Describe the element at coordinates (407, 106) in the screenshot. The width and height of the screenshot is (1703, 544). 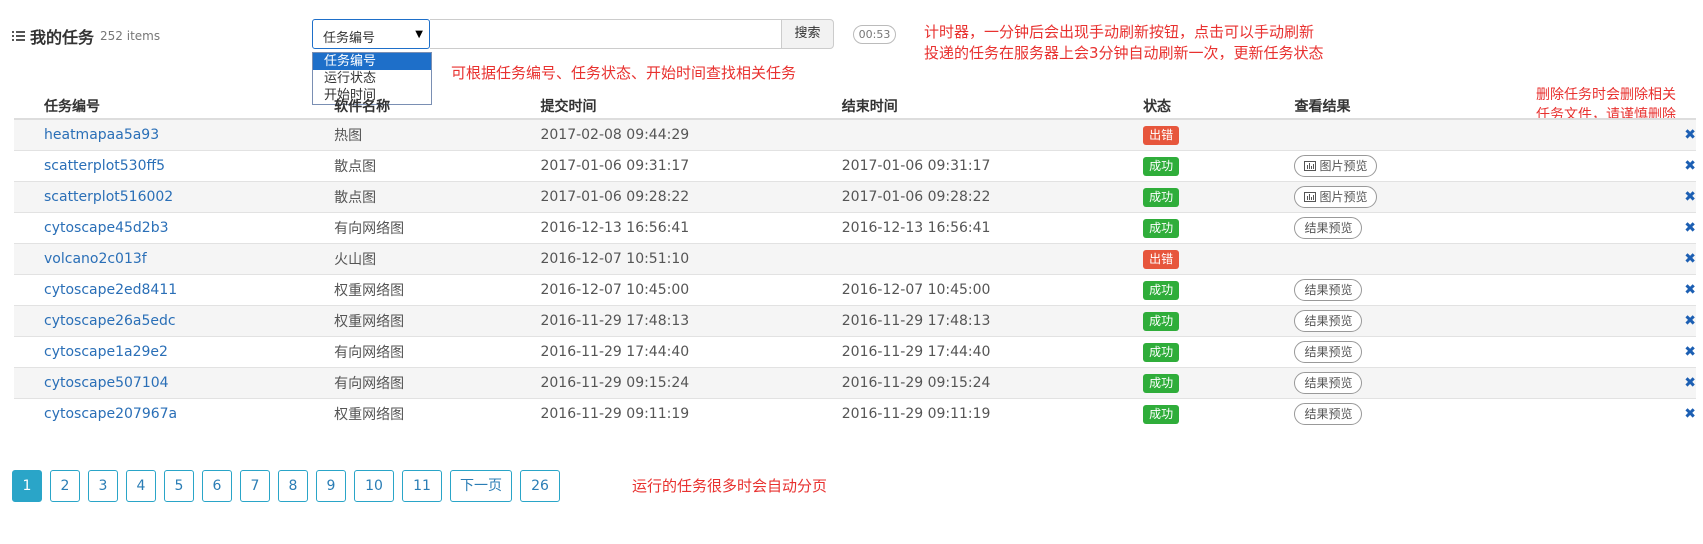
I see `column-header: 软件名称` at that location.